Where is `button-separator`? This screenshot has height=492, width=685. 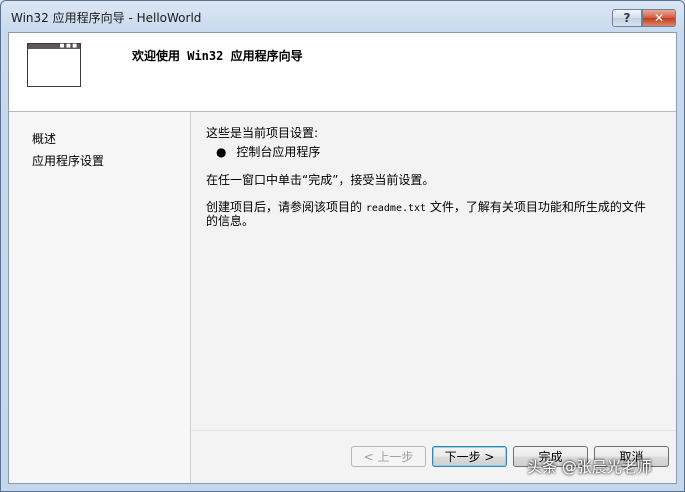
button-separator is located at coordinates (433, 430).